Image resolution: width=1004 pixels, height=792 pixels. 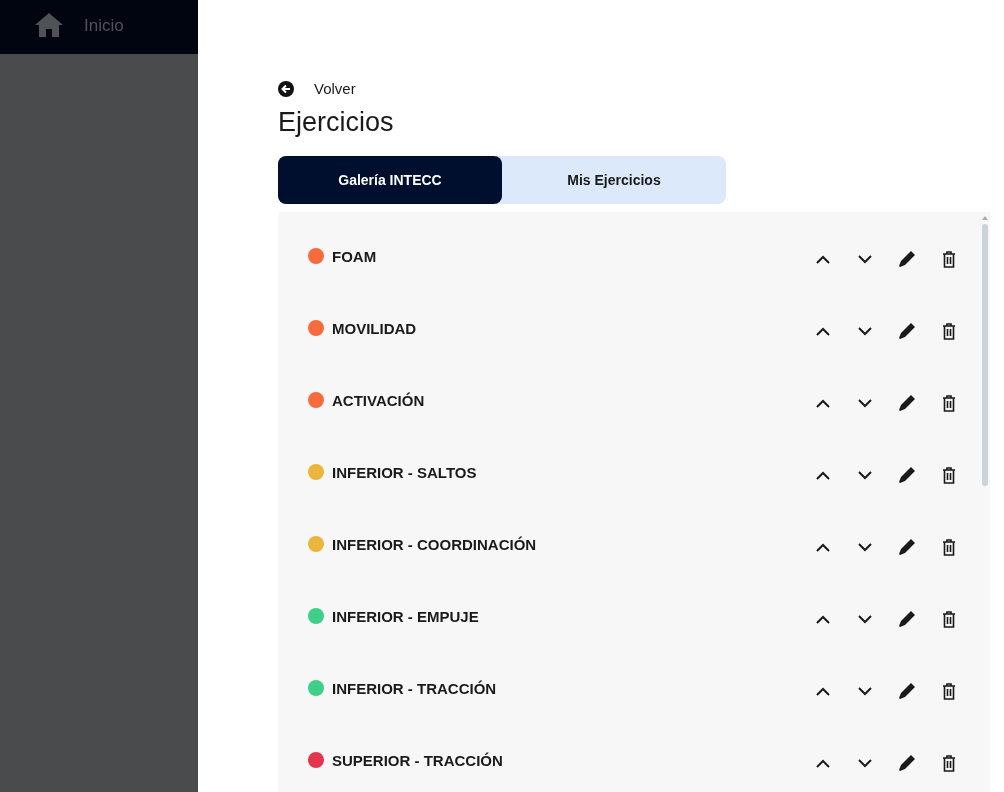 I want to click on page-title: Ejercicios, so click(x=336, y=122).